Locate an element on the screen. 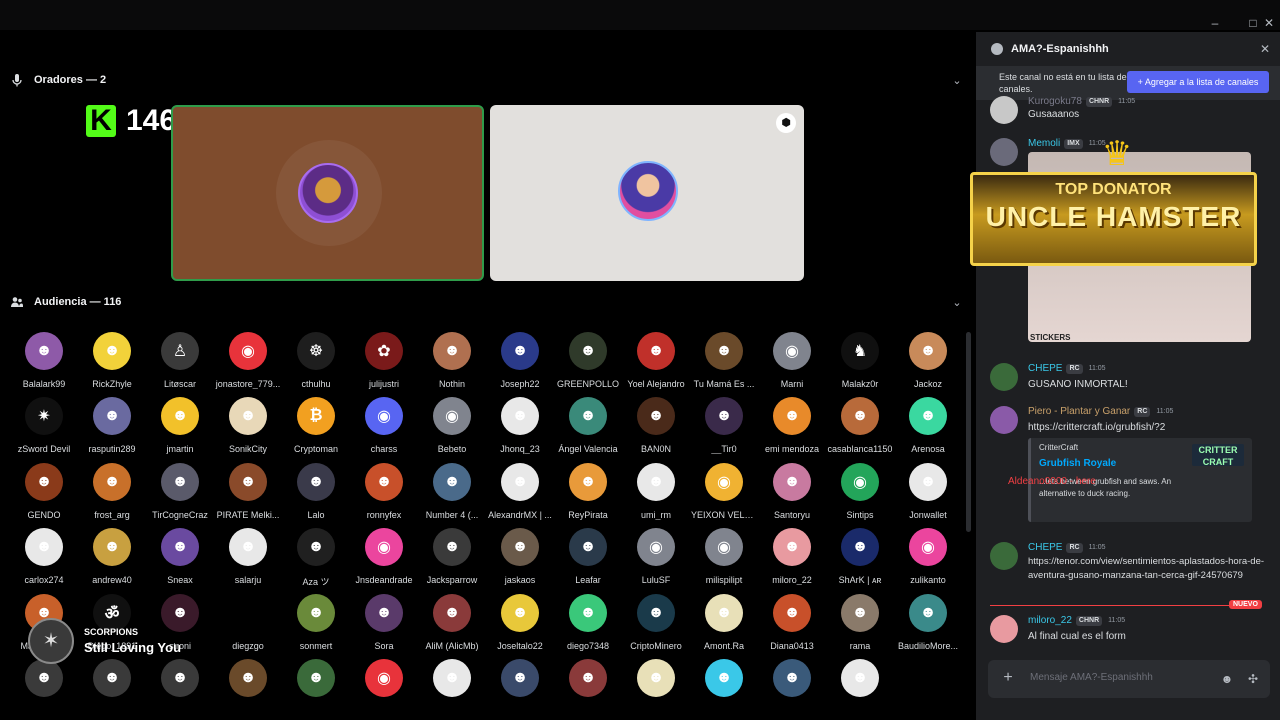  audience-member: ☻ frost_arg is located at coordinates (112, 493).